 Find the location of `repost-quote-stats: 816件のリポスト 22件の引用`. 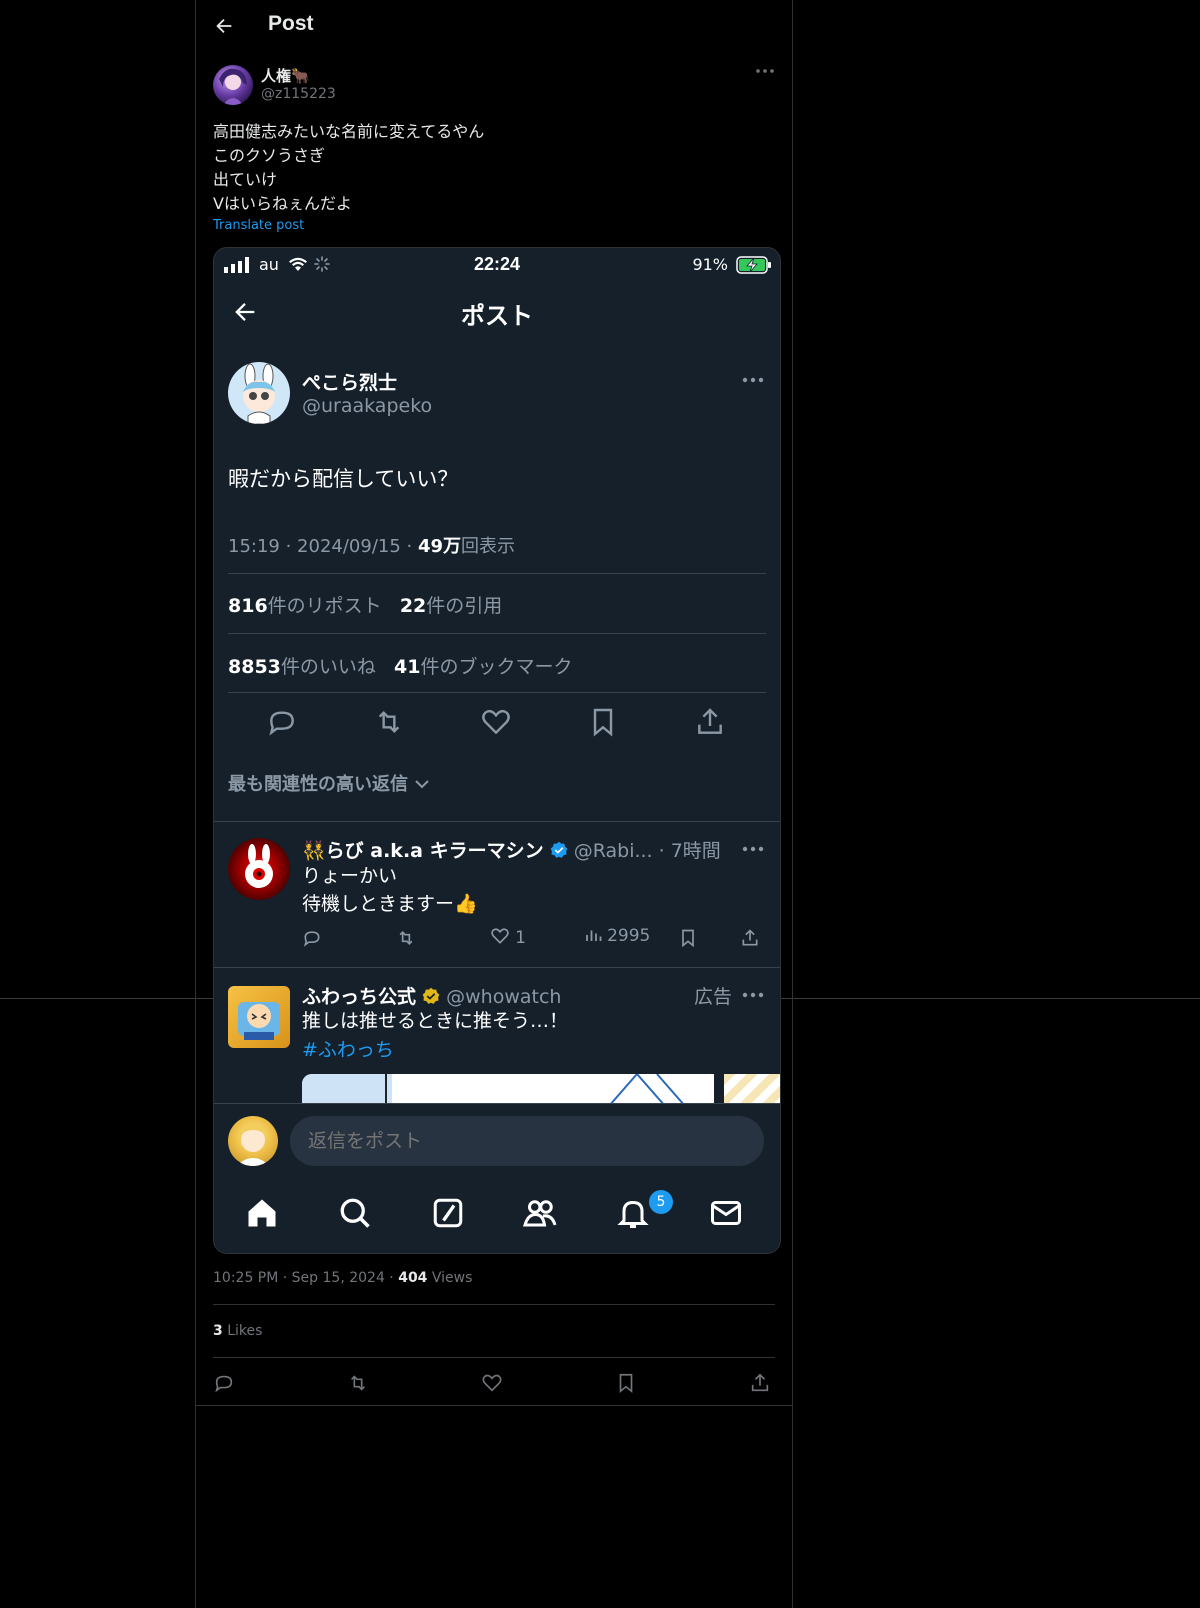

repost-quote-stats: 816件のリポスト 22件の引用 is located at coordinates (365, 604).